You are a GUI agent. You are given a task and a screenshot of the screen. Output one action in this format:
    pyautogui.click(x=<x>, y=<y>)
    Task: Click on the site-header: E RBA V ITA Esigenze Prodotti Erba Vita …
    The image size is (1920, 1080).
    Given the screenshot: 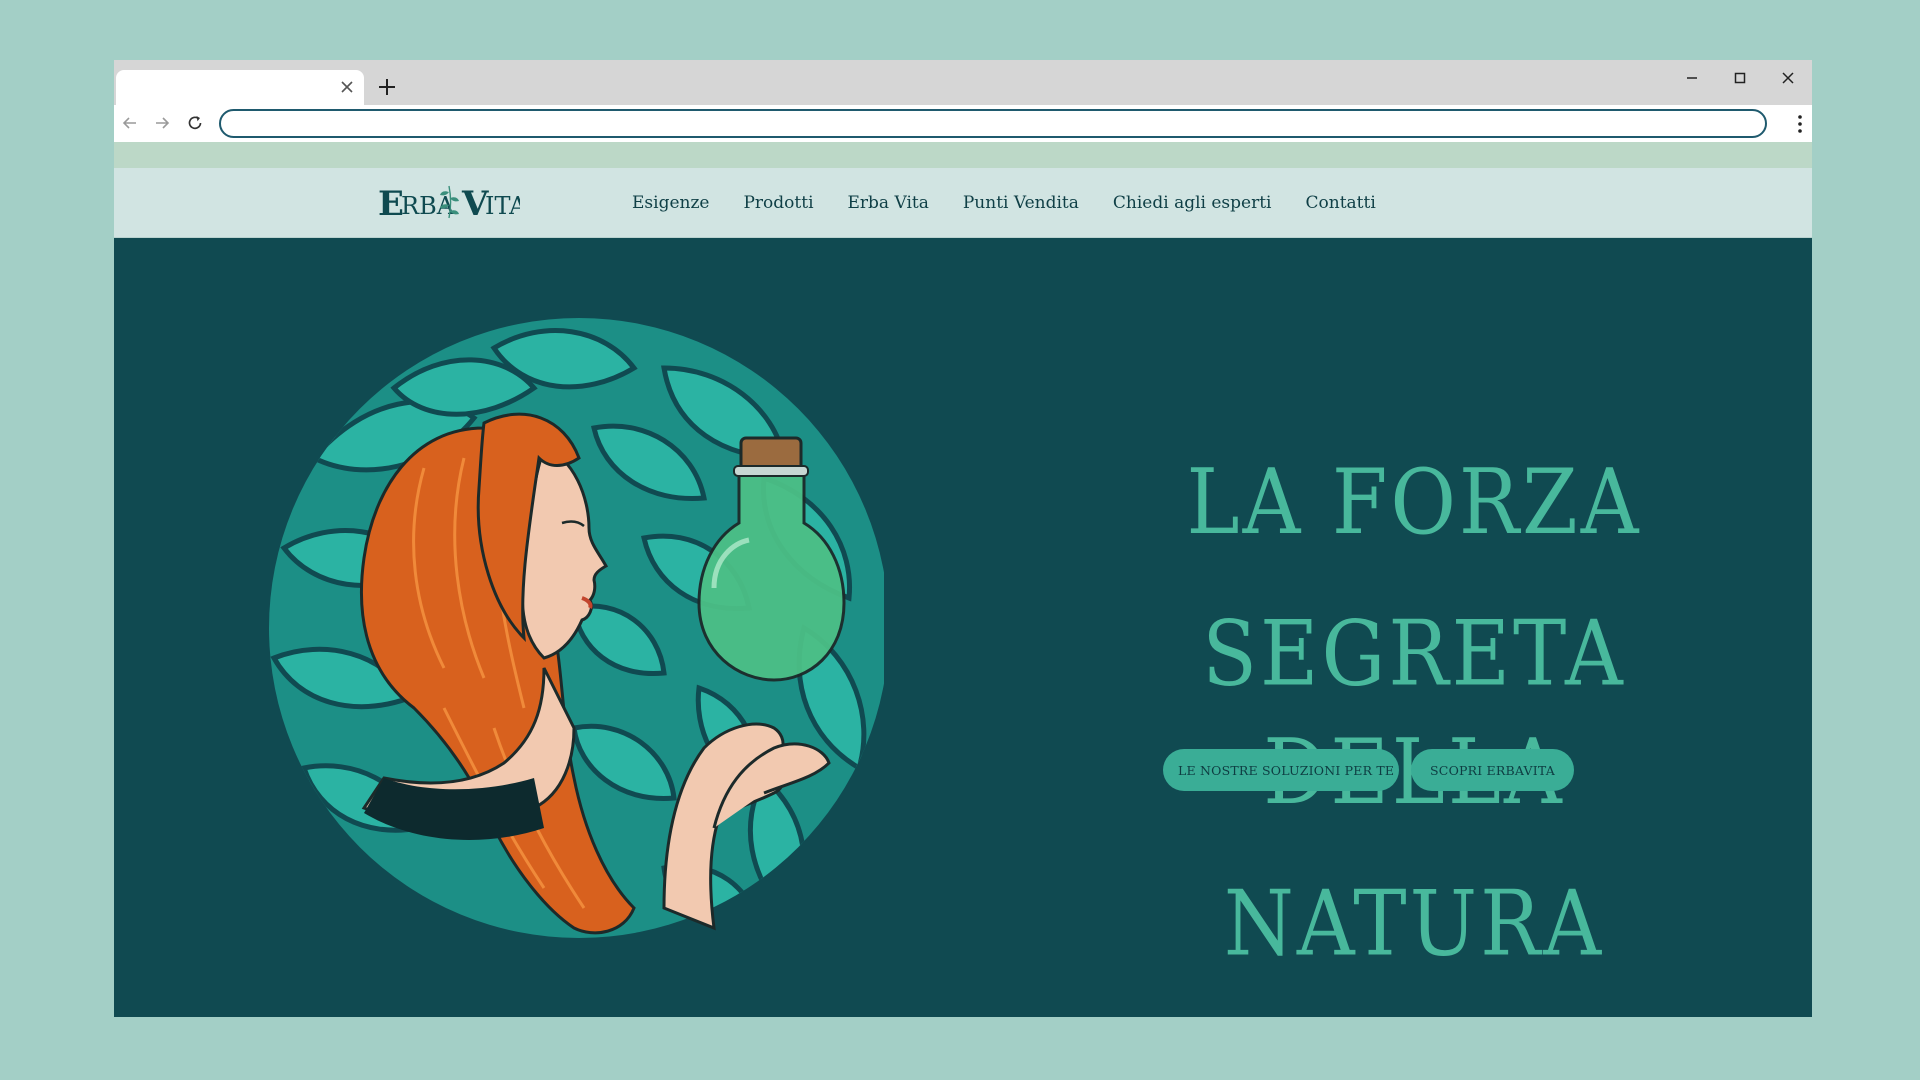 What is the action you would take?
    pyautogui.click(x=963, y=203)
    